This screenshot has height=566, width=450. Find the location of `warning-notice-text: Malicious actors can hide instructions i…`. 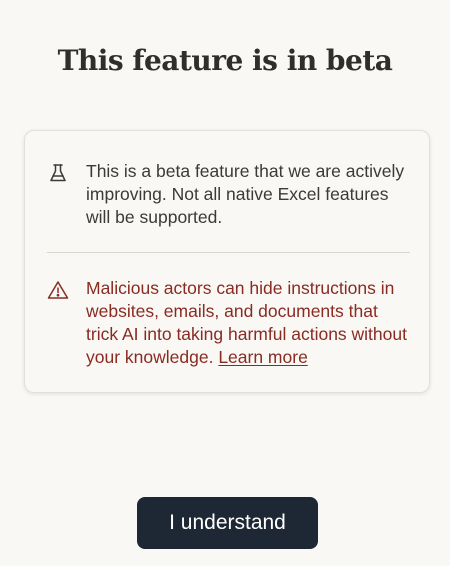

warning-notice-text: Malicious actors can hide instructions i… is located at coordinates (248, 323).